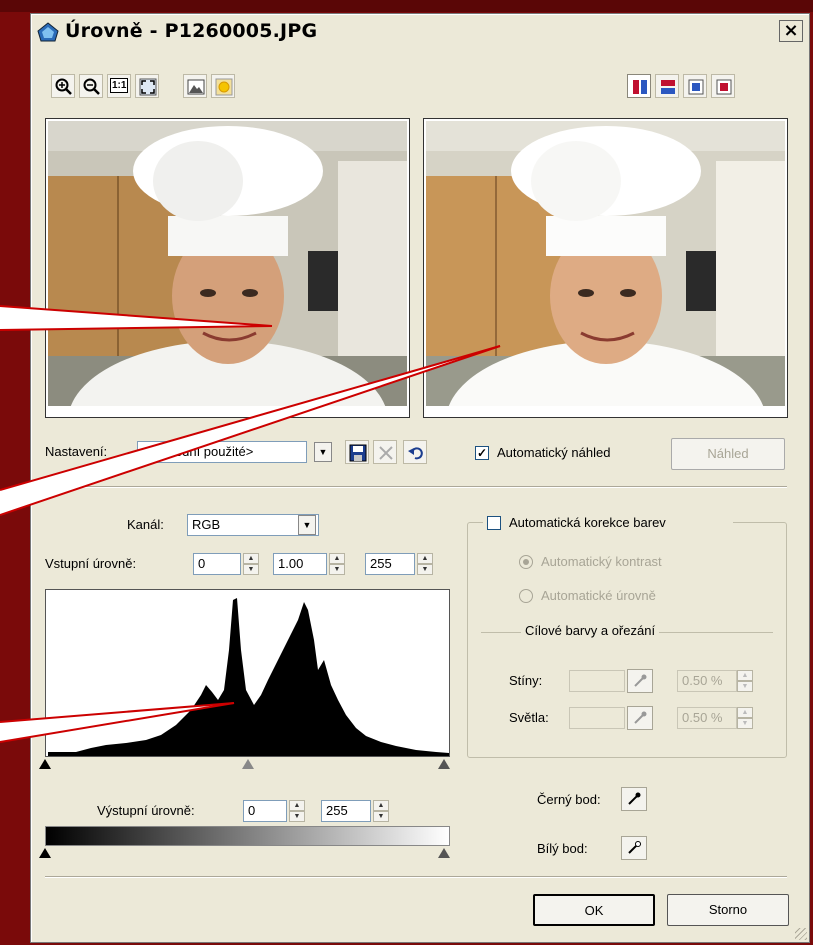 The image size is (813, 945). What do you see at coordinates (91, 563) in the screenshot?
I see `input-levels-label: Vstupní úrovně:` at bounding box center [91, 563].